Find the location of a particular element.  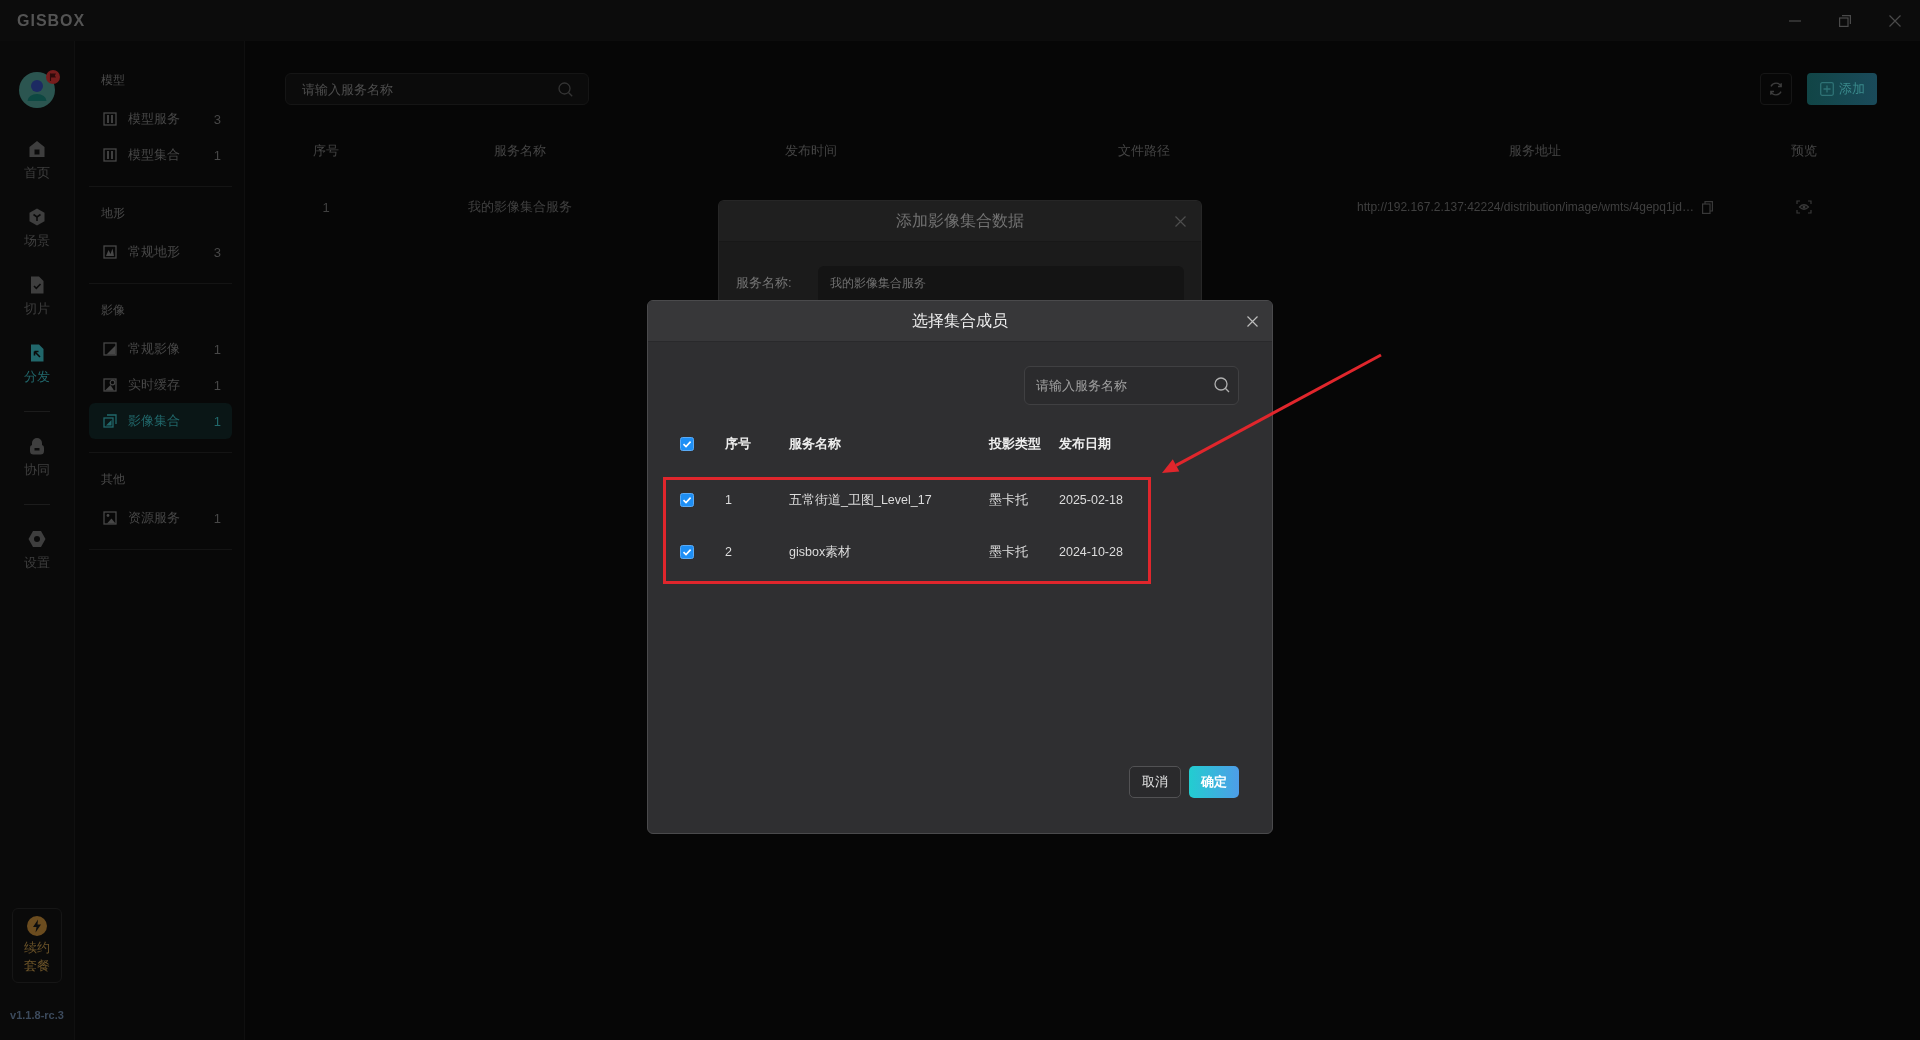

sidebar-item: 实时缓存 1 is located at coordinates (160, 385).